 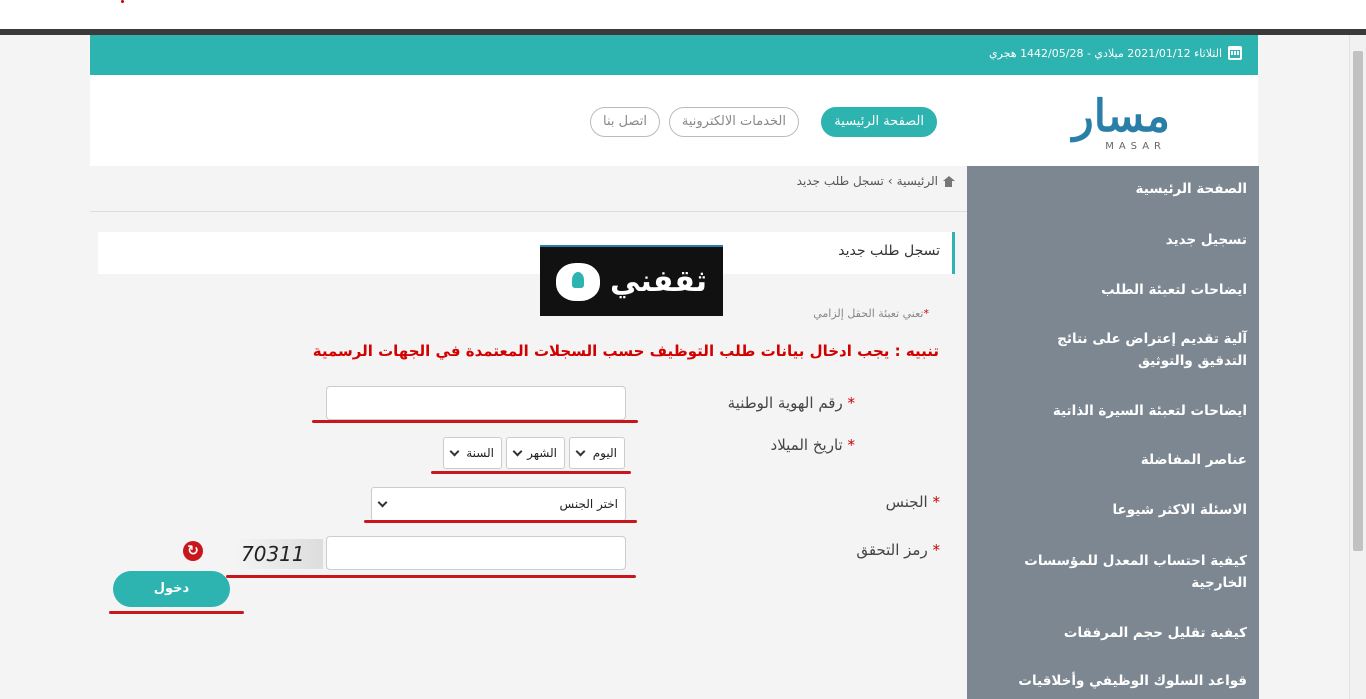 I want to click on captcha-label-text: رمز التحقق, so click(x=892, y=550).